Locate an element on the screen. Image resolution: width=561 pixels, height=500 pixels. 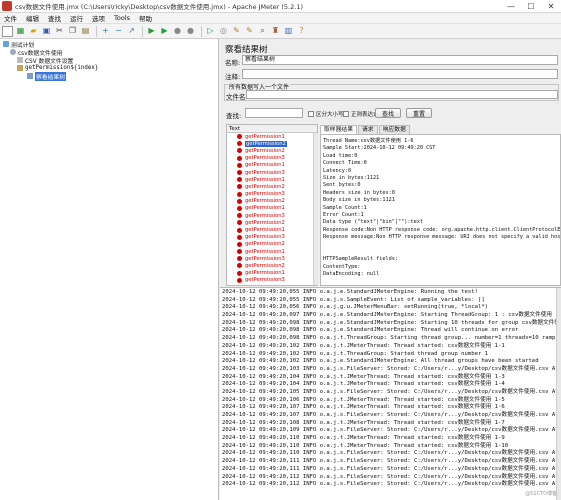
cut-icon: ✂ is located at coordinates (59, 31).